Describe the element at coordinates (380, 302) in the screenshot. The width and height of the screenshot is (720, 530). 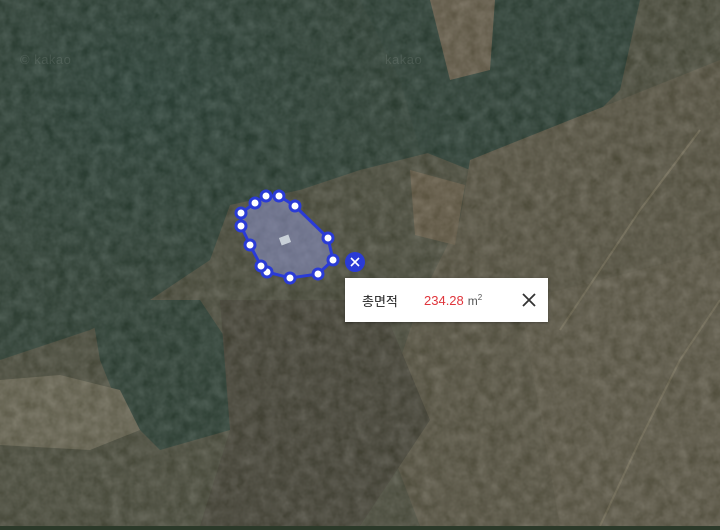
I see `total-area-label: 총면적` at that location.